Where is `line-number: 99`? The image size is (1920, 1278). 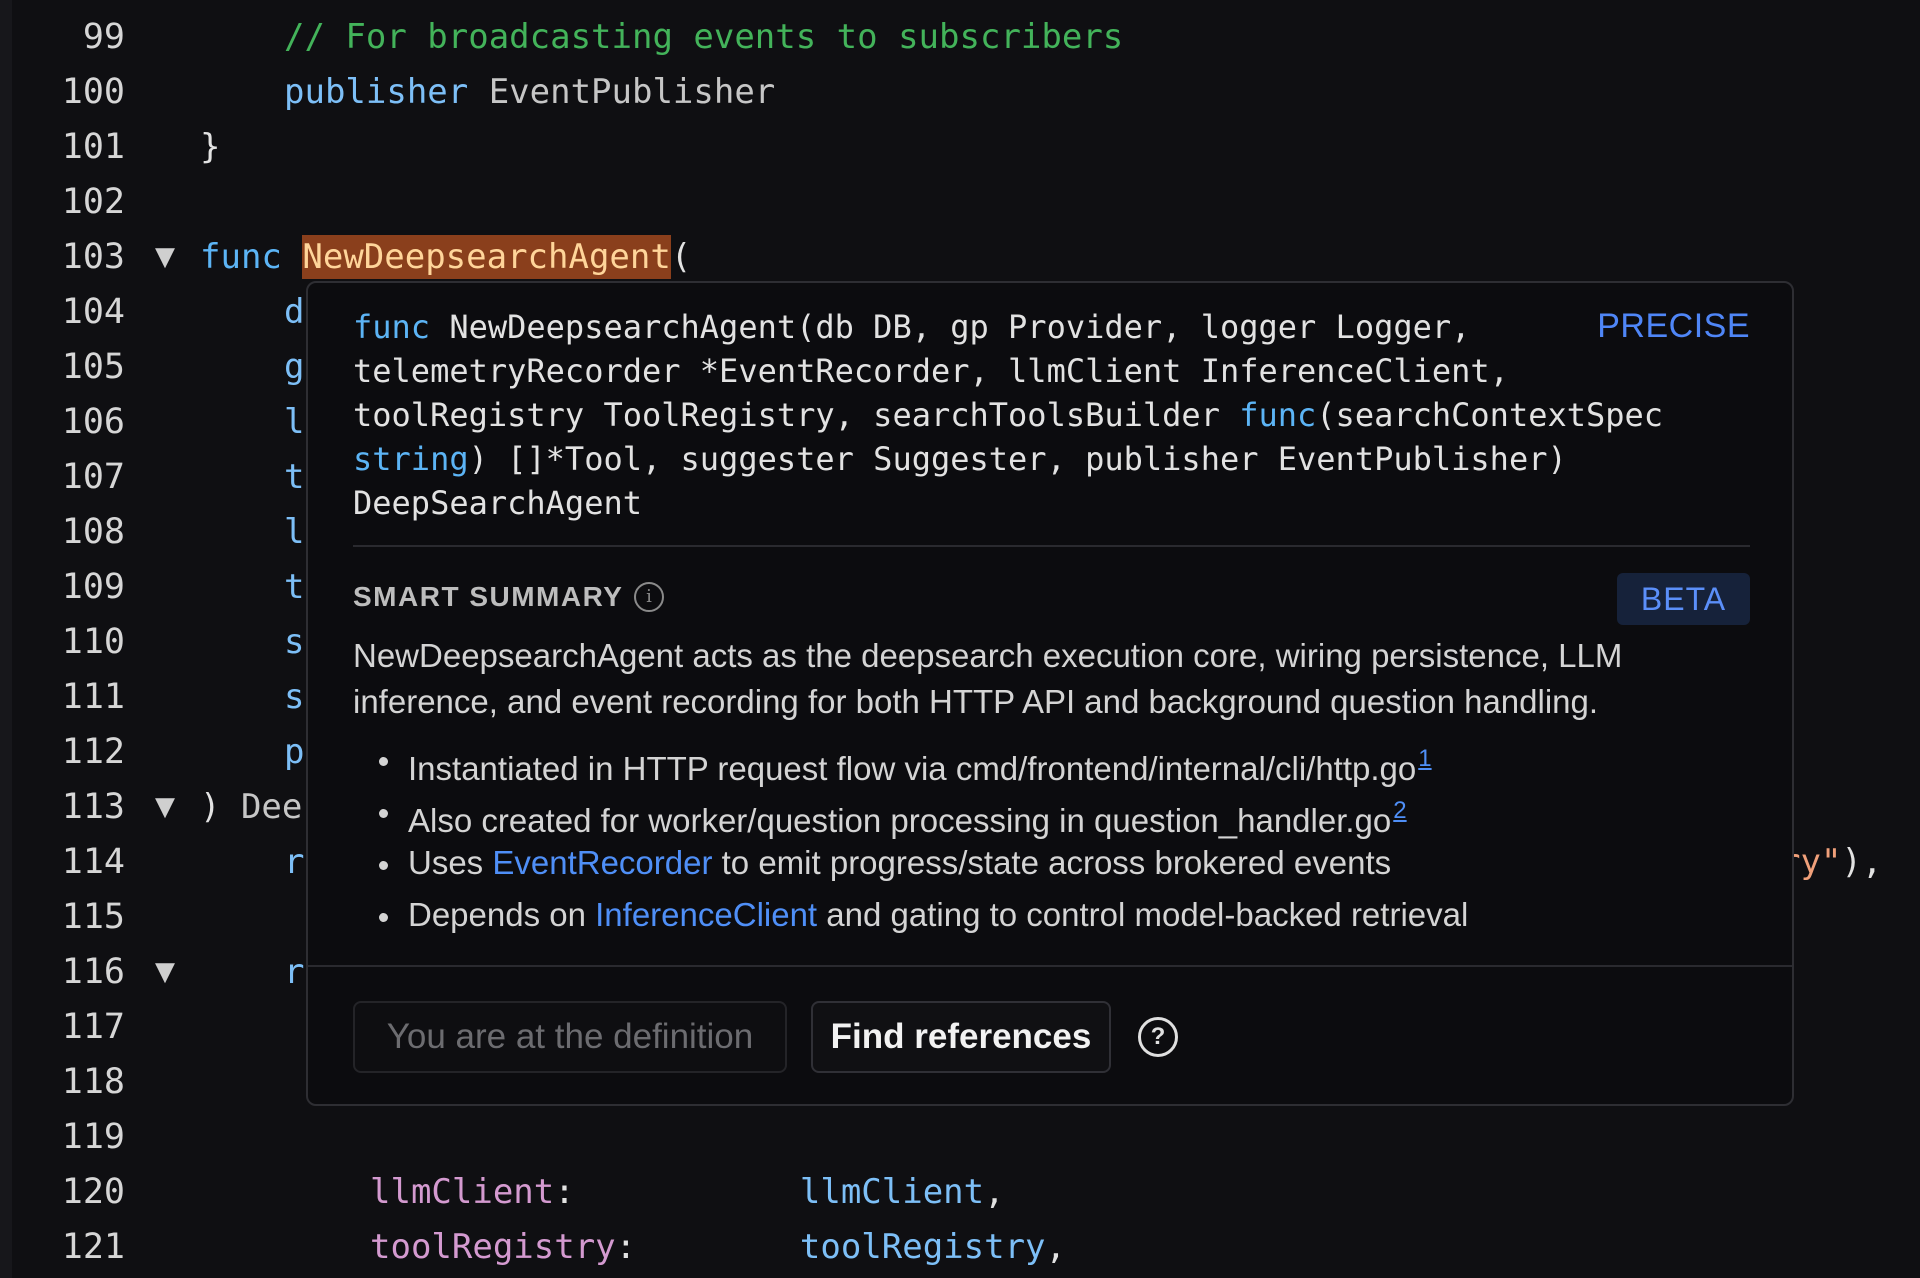 line-number: 99 is located at coordinates (103, 37).